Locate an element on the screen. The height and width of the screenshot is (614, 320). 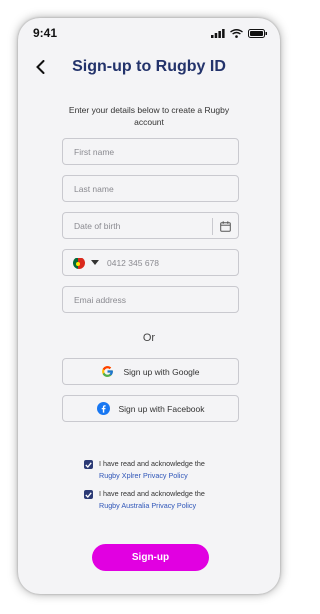
caret-down-icon is located at coordinates (95, 262).